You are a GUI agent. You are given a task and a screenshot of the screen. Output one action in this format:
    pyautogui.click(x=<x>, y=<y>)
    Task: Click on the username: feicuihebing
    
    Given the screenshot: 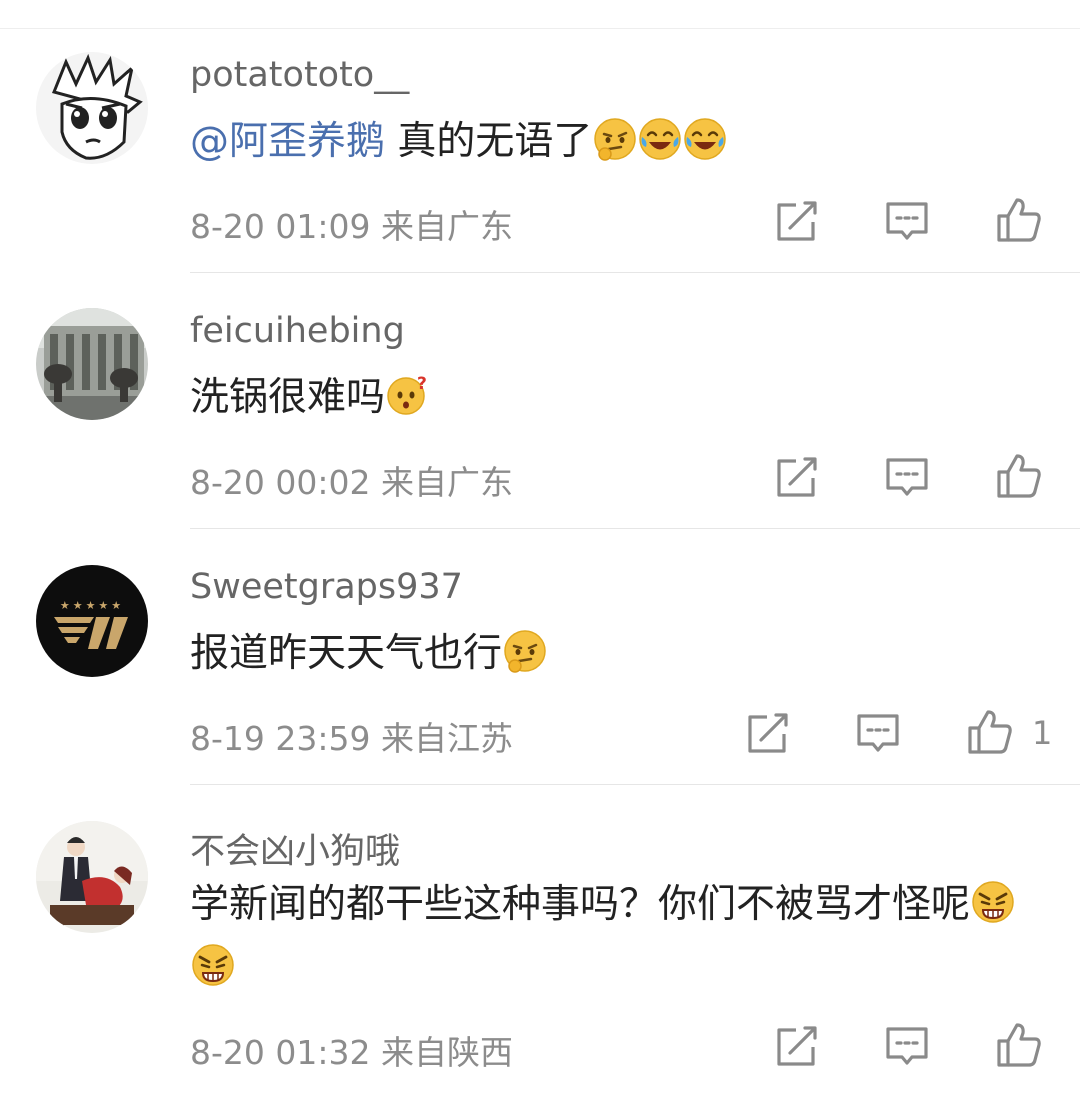 What is the action you would take?
    pyautogui.click(x=297, y=331)
    